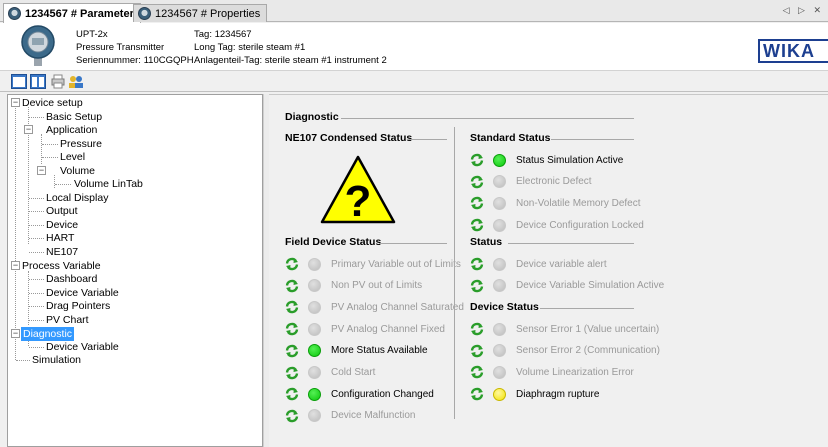 Image resolution: width=828 pixels, height=447 pixels. I want to click on tree-item-volume: Volume, so click(77, 171).